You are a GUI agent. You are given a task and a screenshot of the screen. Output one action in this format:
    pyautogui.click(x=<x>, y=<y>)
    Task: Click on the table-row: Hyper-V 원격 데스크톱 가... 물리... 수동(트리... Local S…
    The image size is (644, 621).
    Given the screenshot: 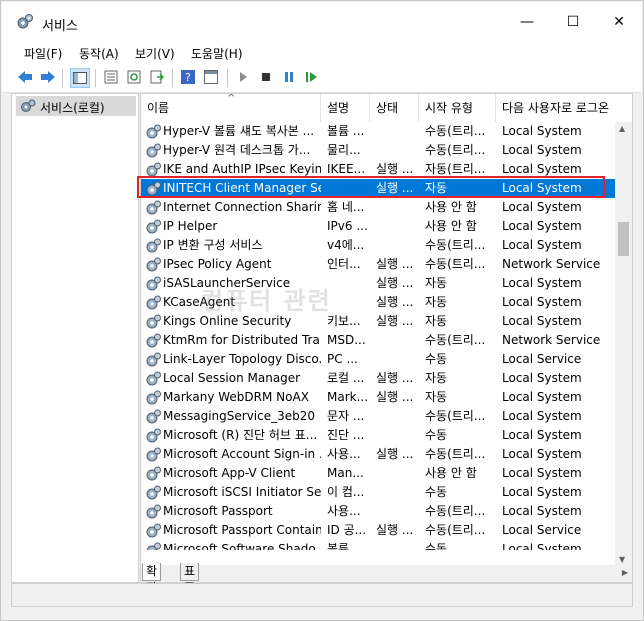 What is the action you would take?
    pyautogui.click(x=378, y=150)
    